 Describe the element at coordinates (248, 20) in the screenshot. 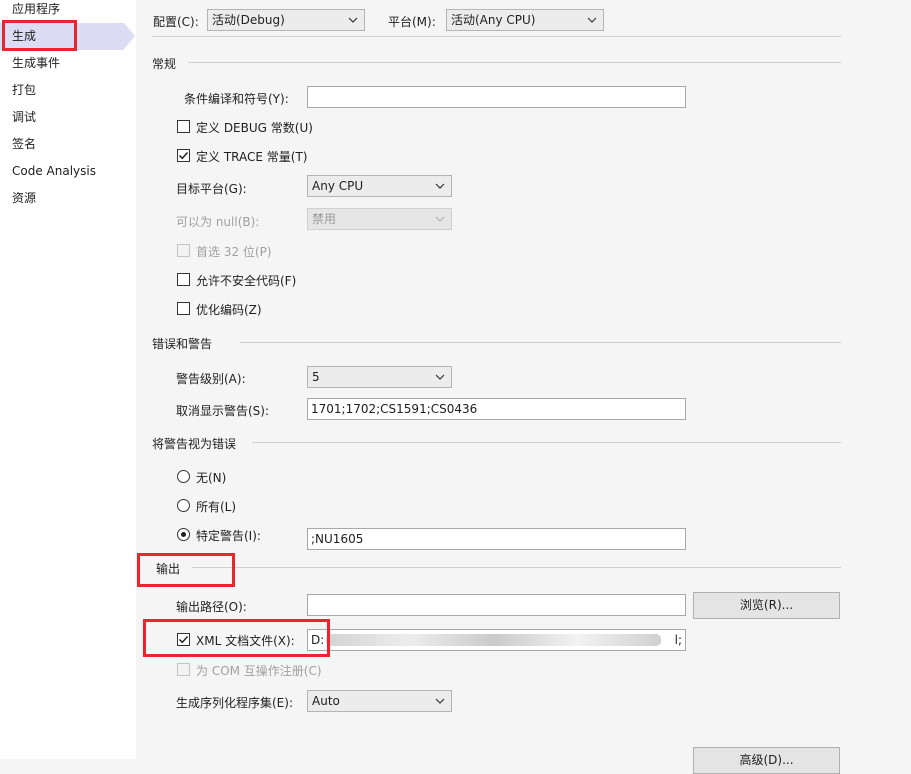

I see `config-value: 活动(Debug)` at that location.